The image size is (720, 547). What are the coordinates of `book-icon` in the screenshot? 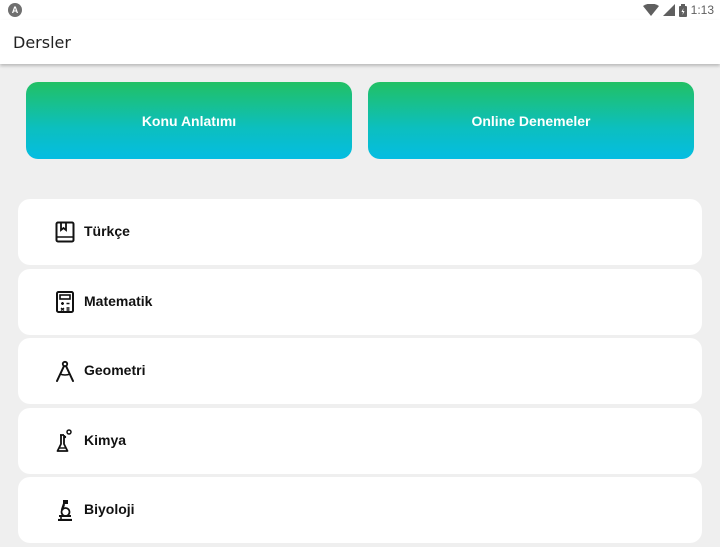 It's located at (65, 232).